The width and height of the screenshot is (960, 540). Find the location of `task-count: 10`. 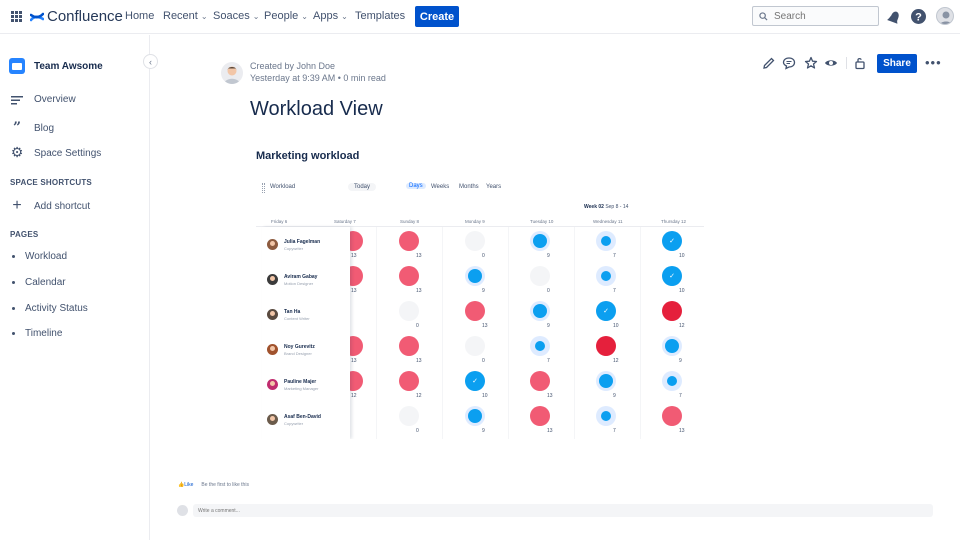

task-count: 10 is located at coordinates (485, 396).